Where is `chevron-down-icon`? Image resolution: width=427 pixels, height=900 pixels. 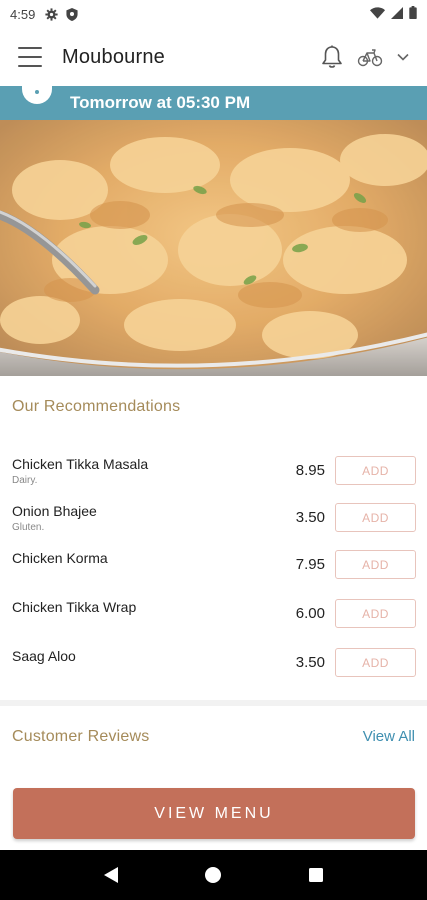
chevron-down-icon is located at coordinates (403, 57).